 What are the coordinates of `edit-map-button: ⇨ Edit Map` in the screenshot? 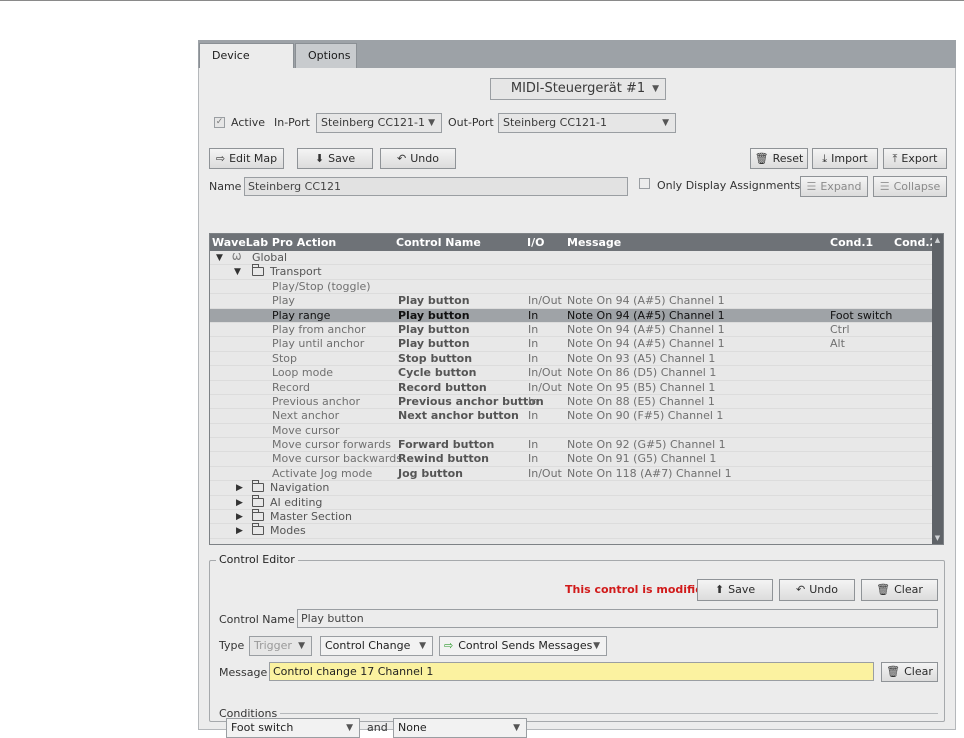 It's located at (246, 158).